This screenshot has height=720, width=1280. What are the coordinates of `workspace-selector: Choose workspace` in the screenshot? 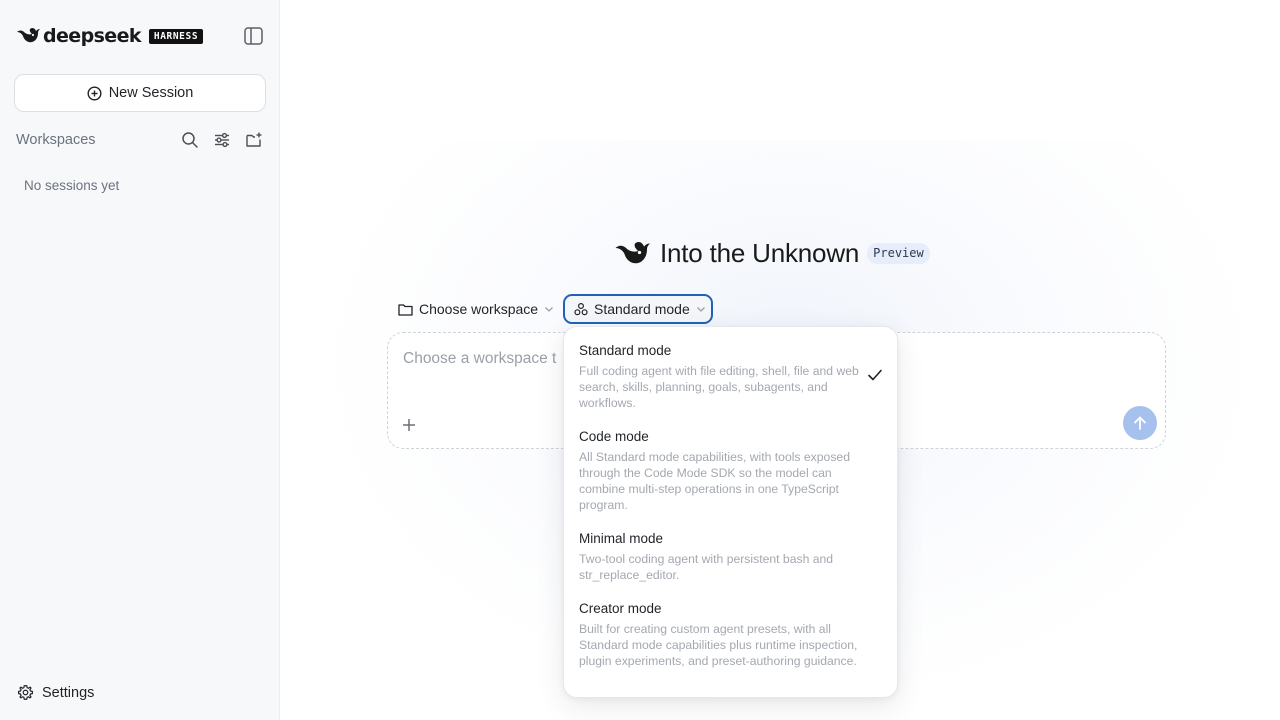 It's located at (476, 309).